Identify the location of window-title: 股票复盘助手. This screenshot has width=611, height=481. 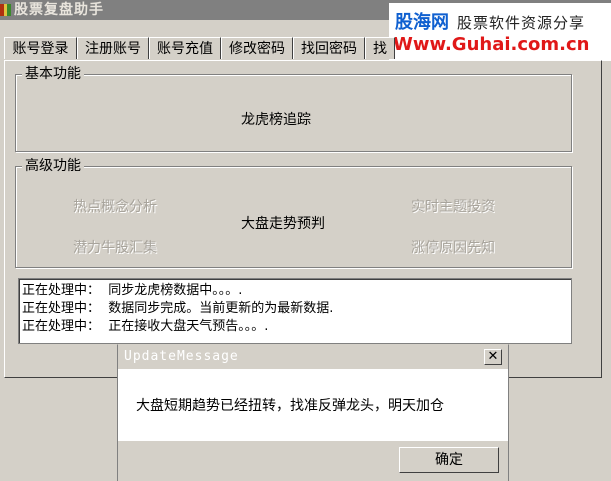
(59, 10).